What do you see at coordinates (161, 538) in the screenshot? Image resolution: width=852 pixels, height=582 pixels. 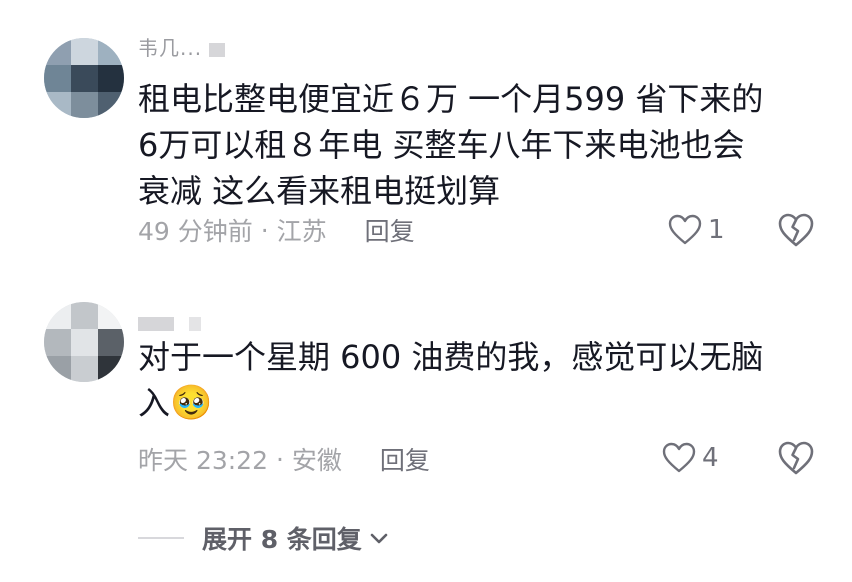 I see `divider-line` at bounding box center [161, 538].